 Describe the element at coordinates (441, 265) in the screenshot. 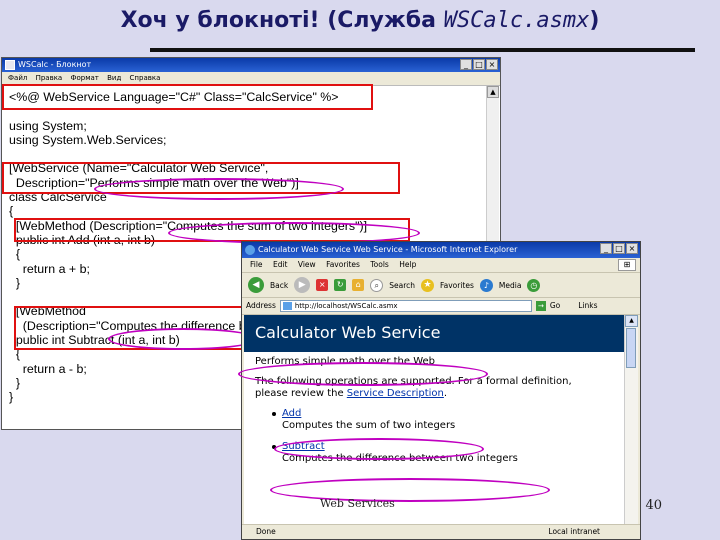

I see `browser-menubar: File Edit View Favorites Tools Help ⊞` at that location.